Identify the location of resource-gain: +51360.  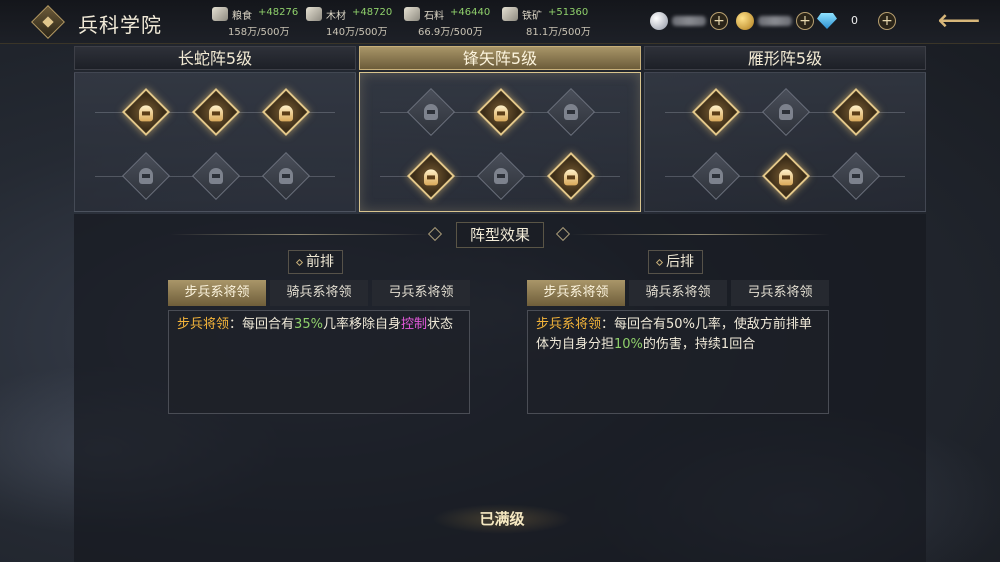
(568, 12).